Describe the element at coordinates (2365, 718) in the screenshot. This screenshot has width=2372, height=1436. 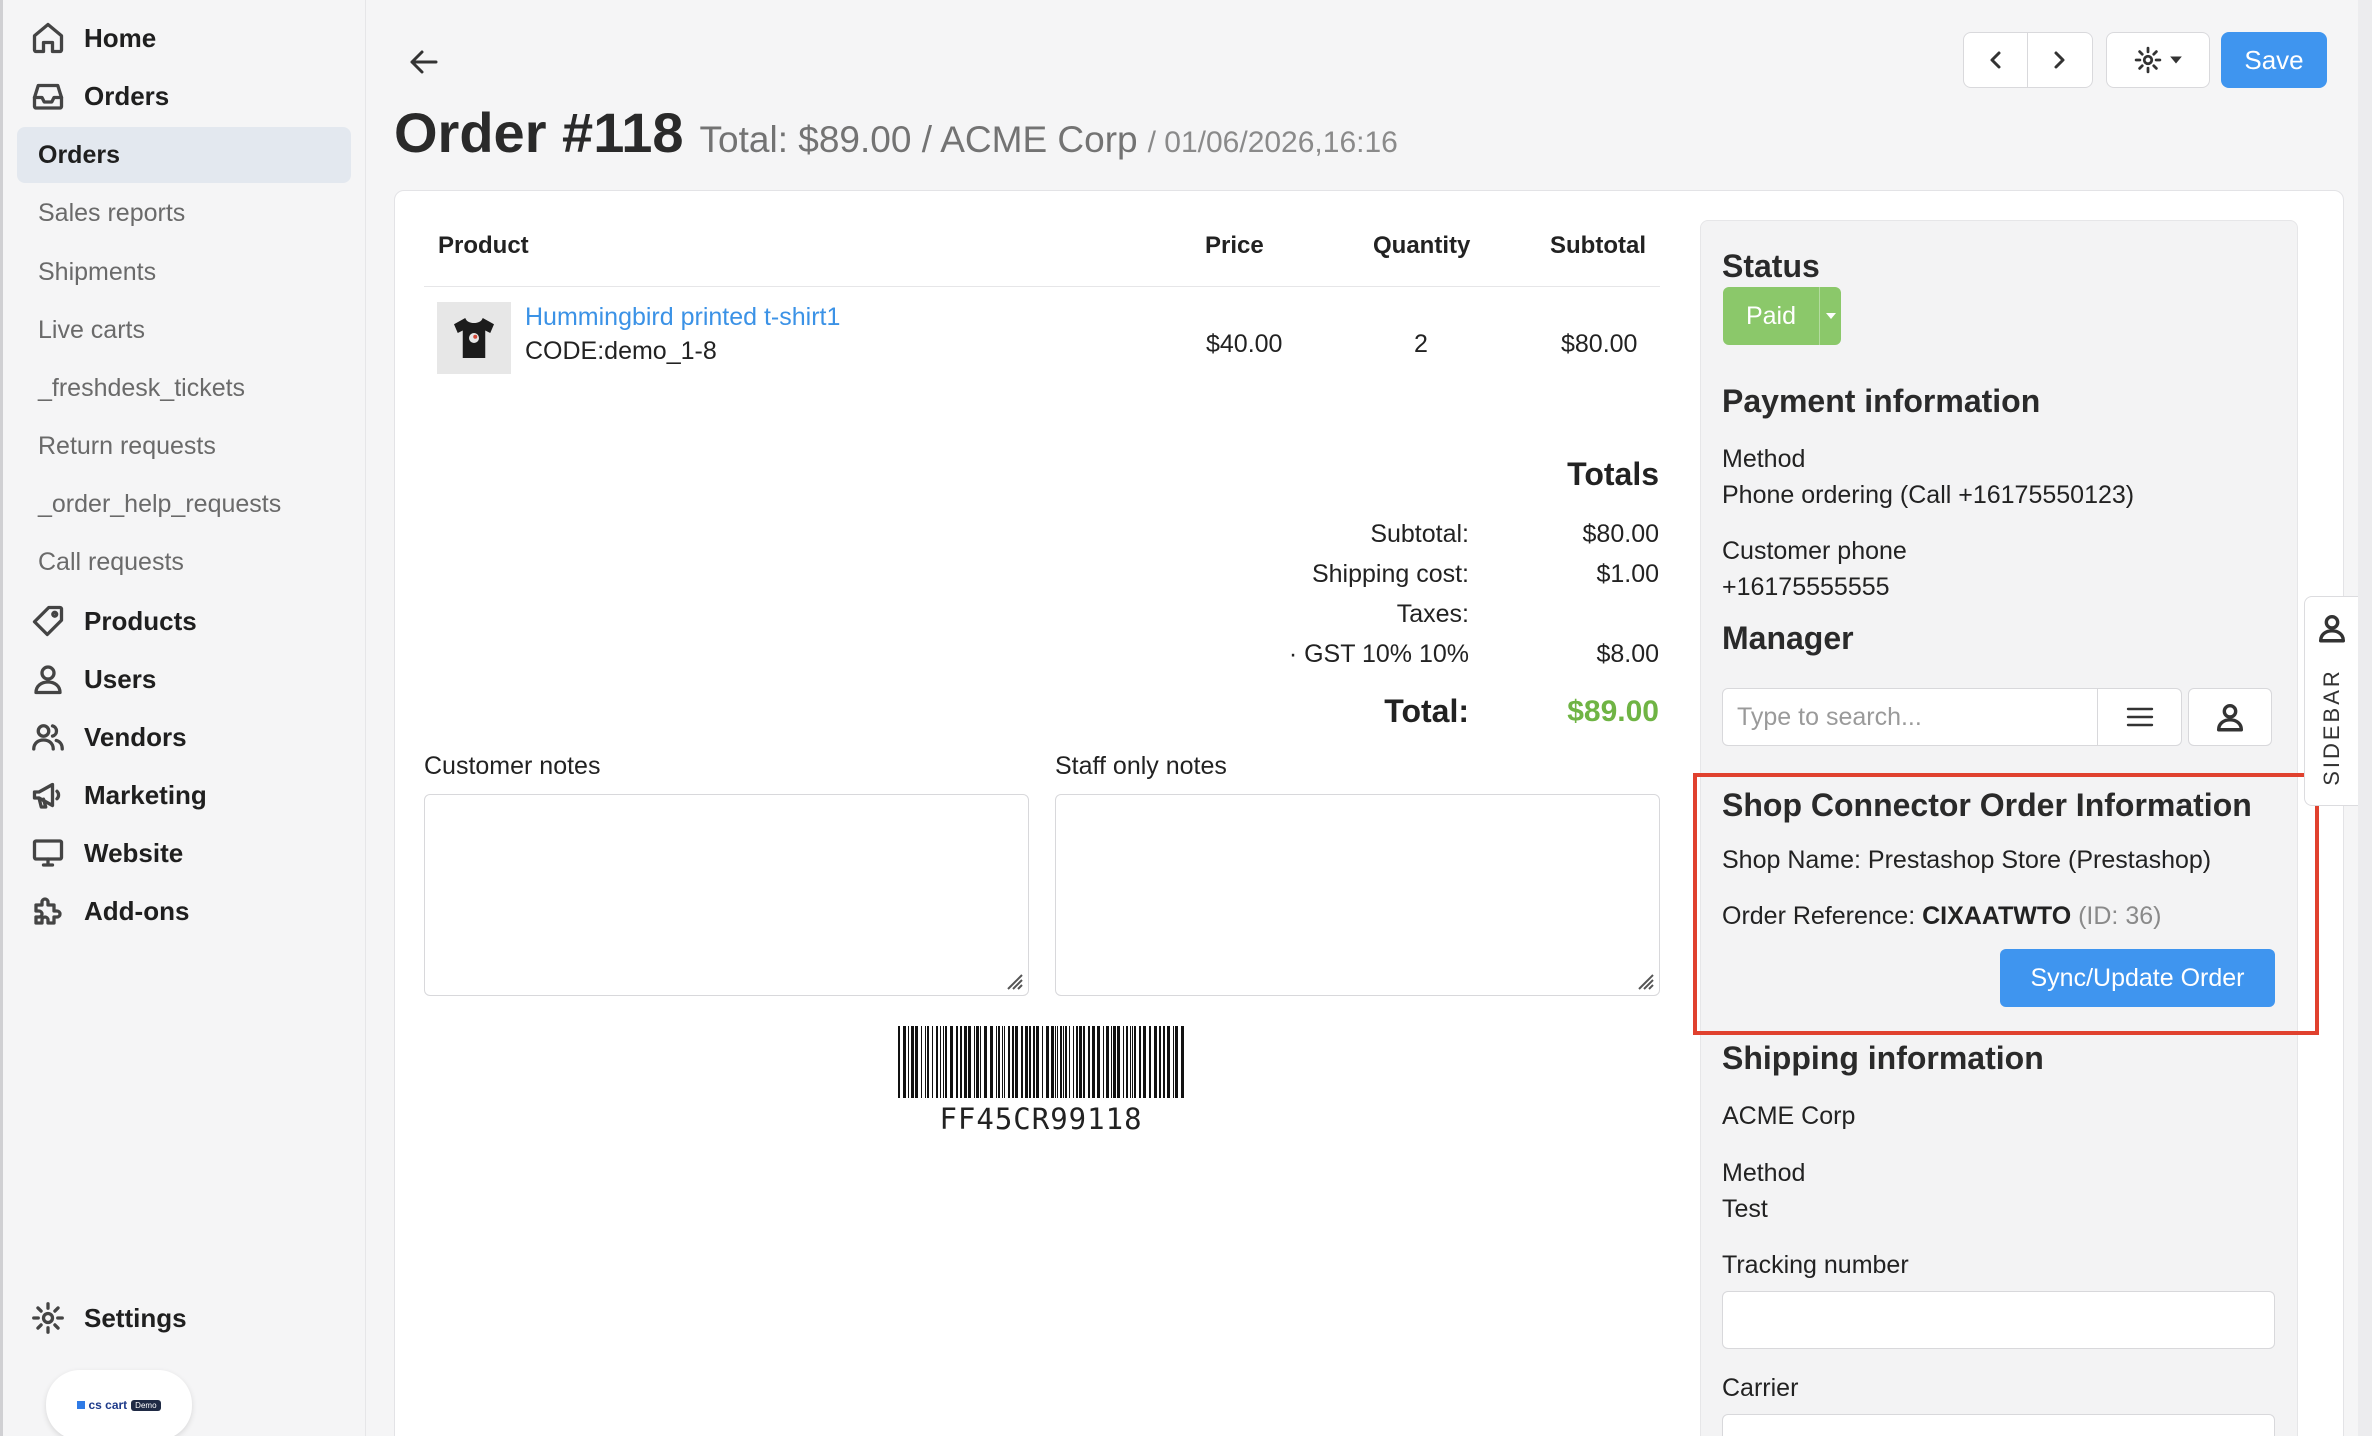
I see `window-edge-right` at that location.